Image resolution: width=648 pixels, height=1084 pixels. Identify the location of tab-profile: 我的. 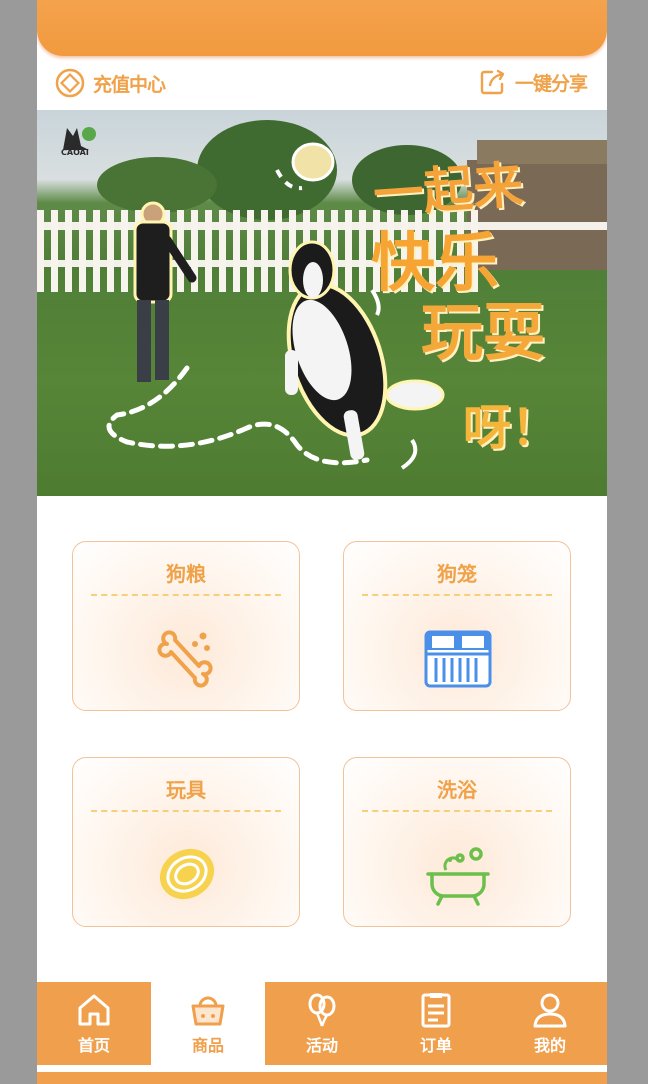
(550, 1023).